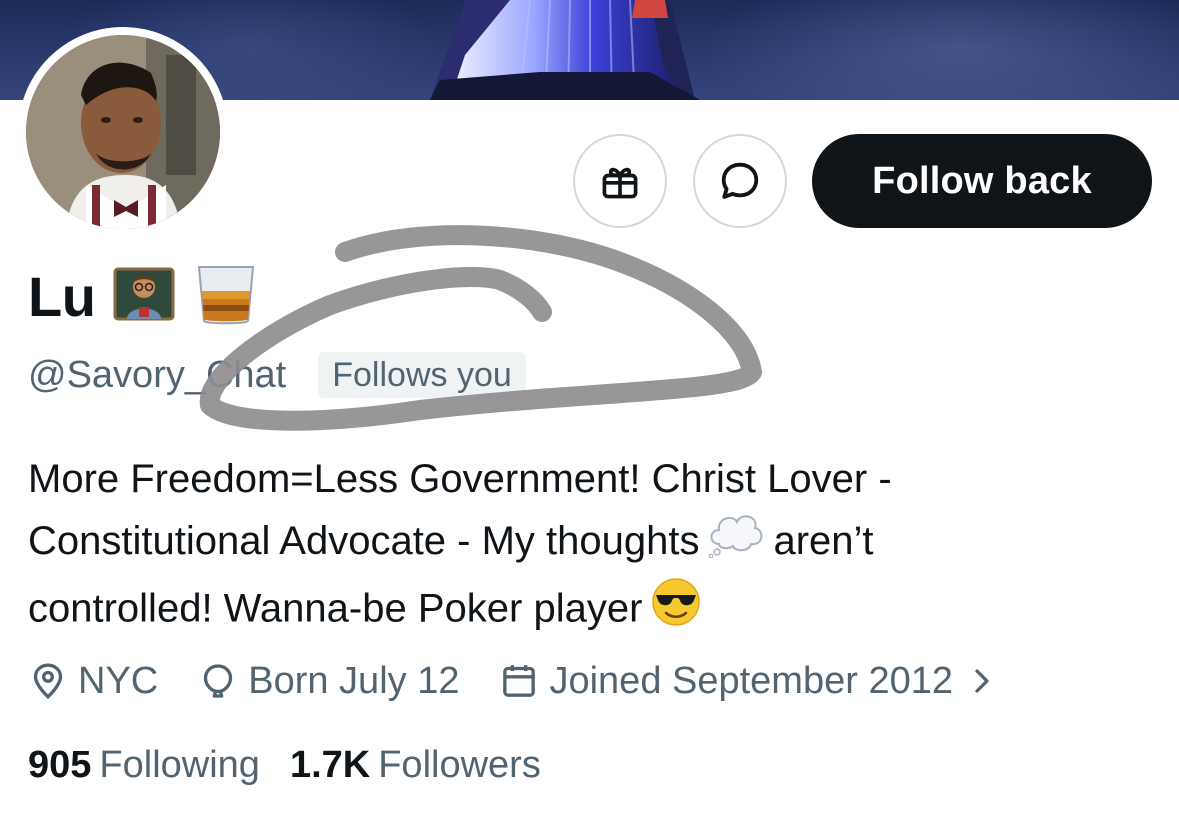 This screenshot has height=824, width=1179. What do you see at coordinates (118, 680) in the screenshot?
I see `location-text: NYC` at bounding box center [118, 680].